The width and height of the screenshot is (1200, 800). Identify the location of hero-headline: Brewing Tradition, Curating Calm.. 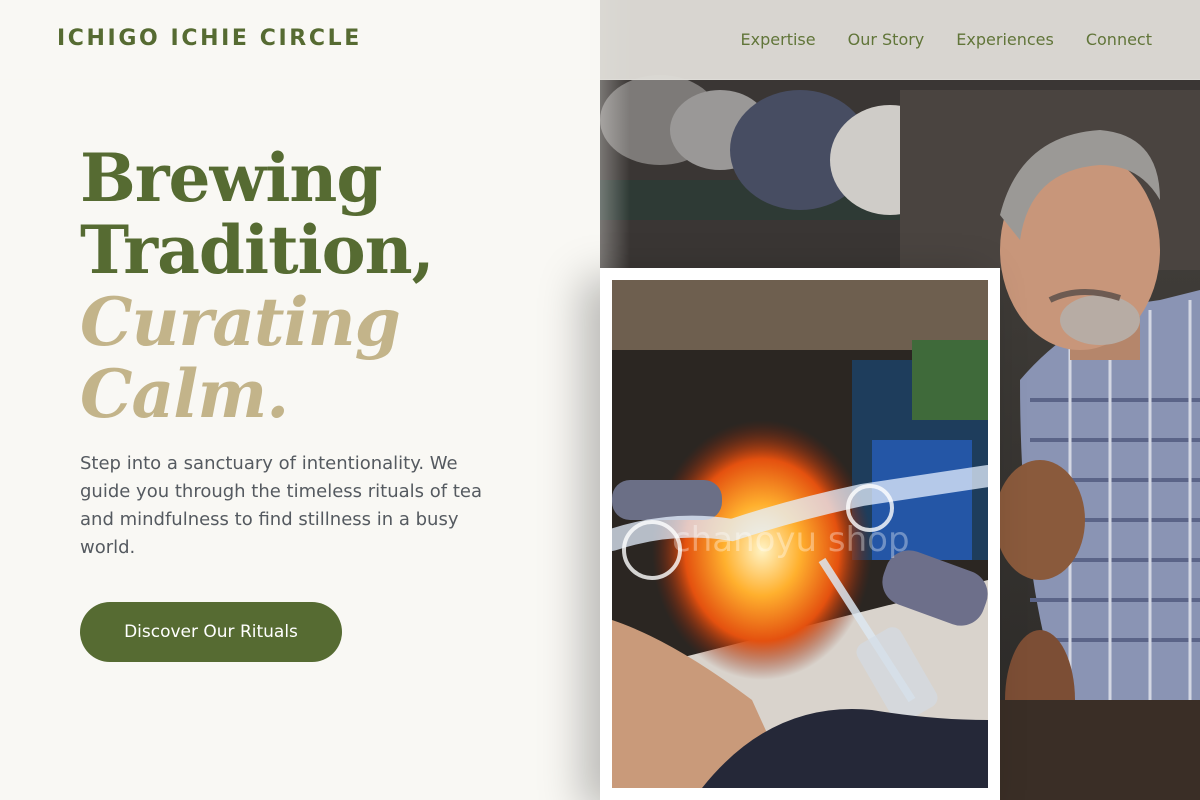
(320, 286).